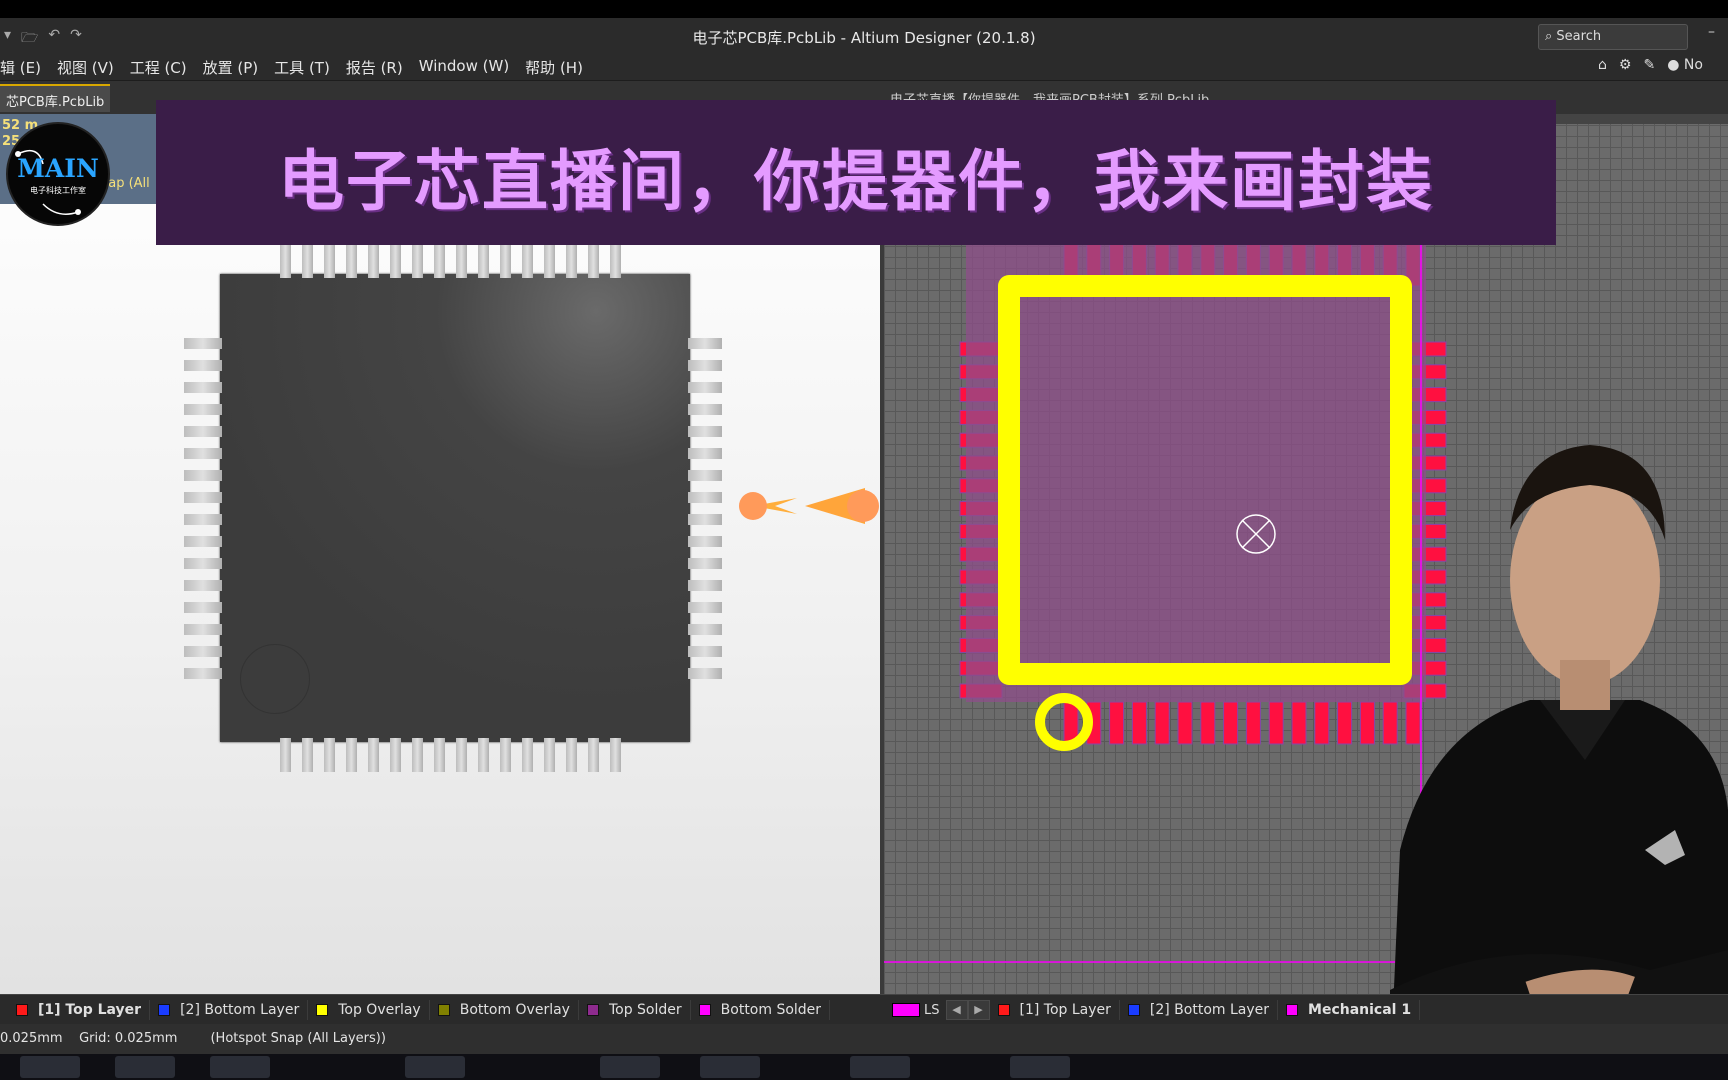  I want to click on chip-3d-body, so click(455, 508).